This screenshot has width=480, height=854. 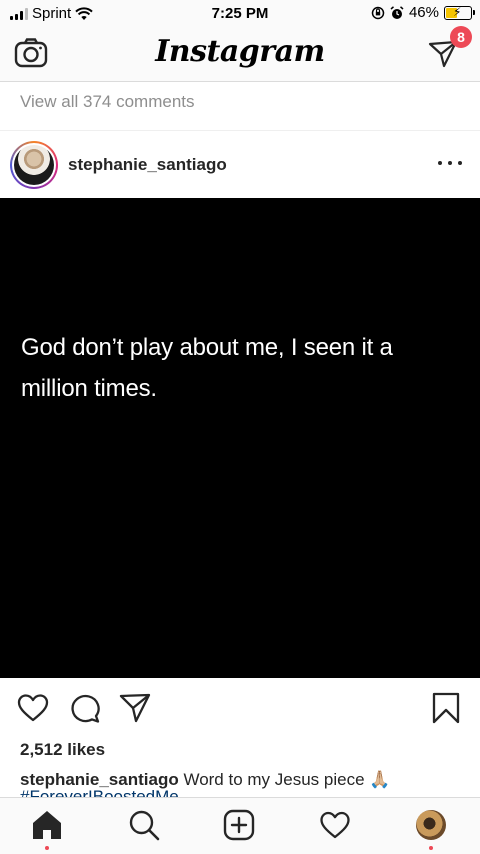 I want to click on bookmark-icon, so click(x=446, y=708).